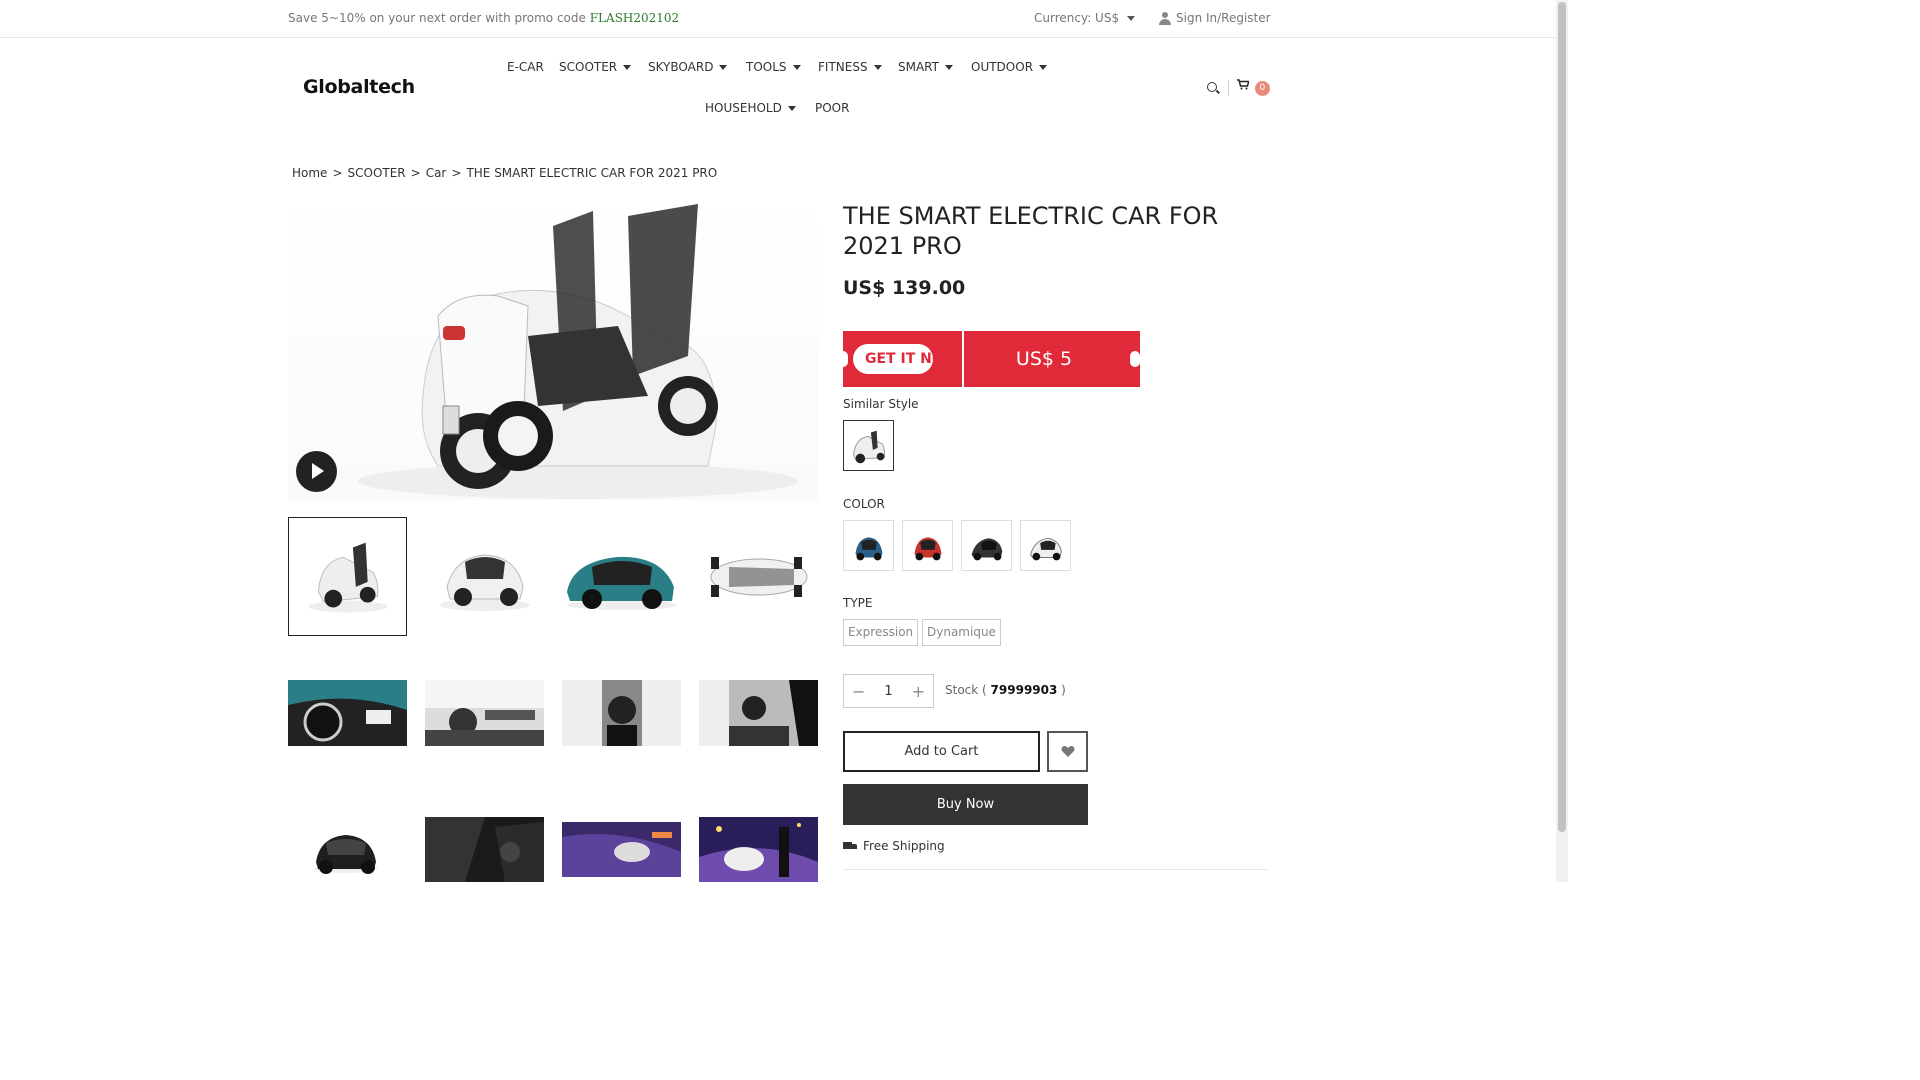 The image size is (1920, 1080). Describe the element at coordinates (966, 690) in the screenshot. I see `stock-prefix: Stock (` at that location.